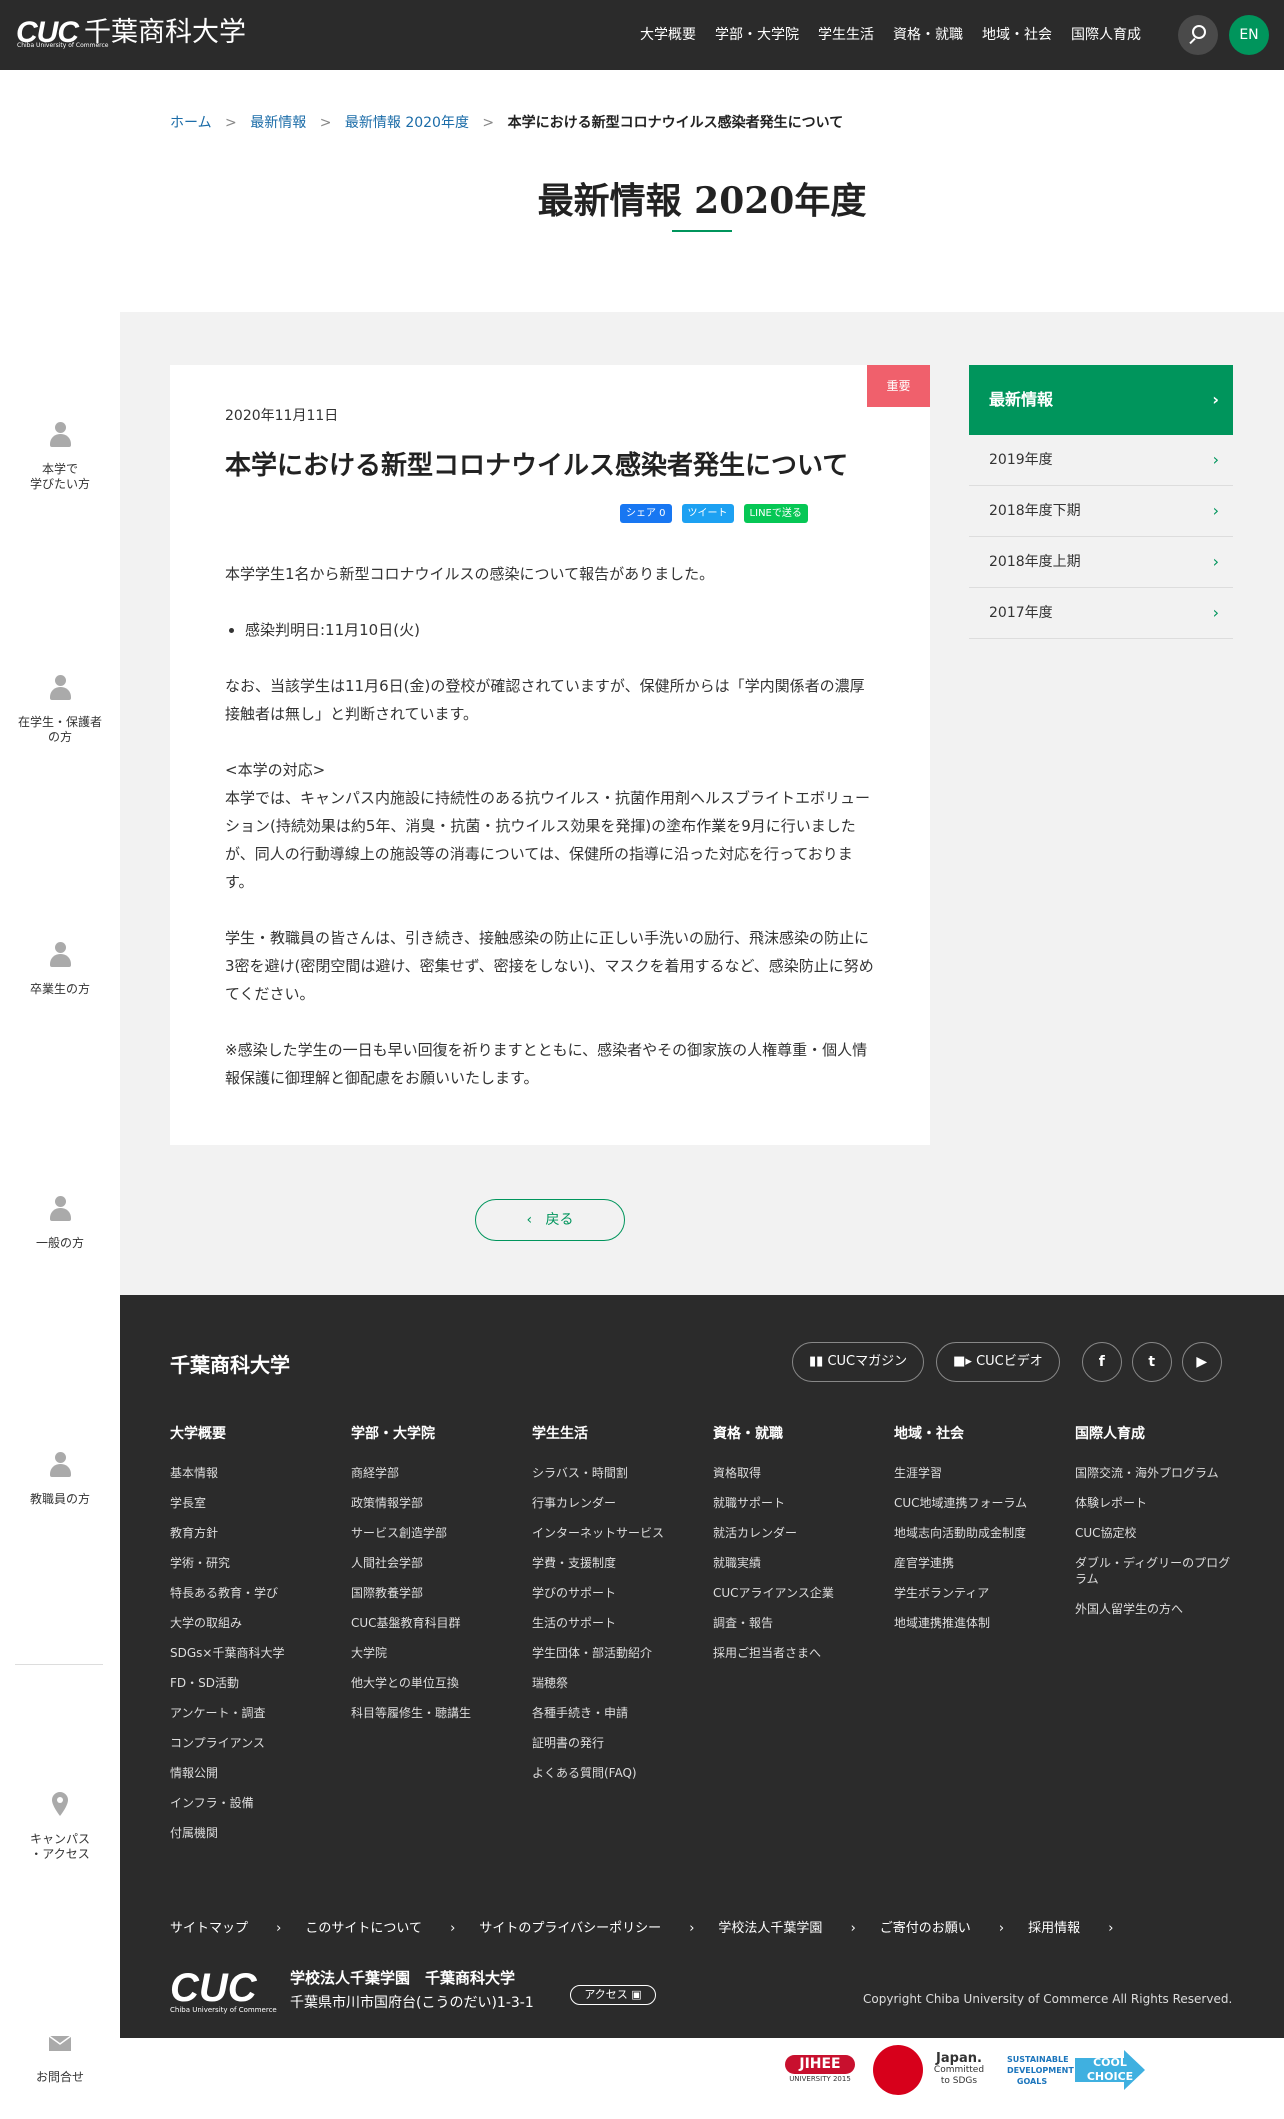  Describe the element at coordinates (60, 1478) in the screenshot. I see `sidebar-item-faculty: 教職員の方` at that location.